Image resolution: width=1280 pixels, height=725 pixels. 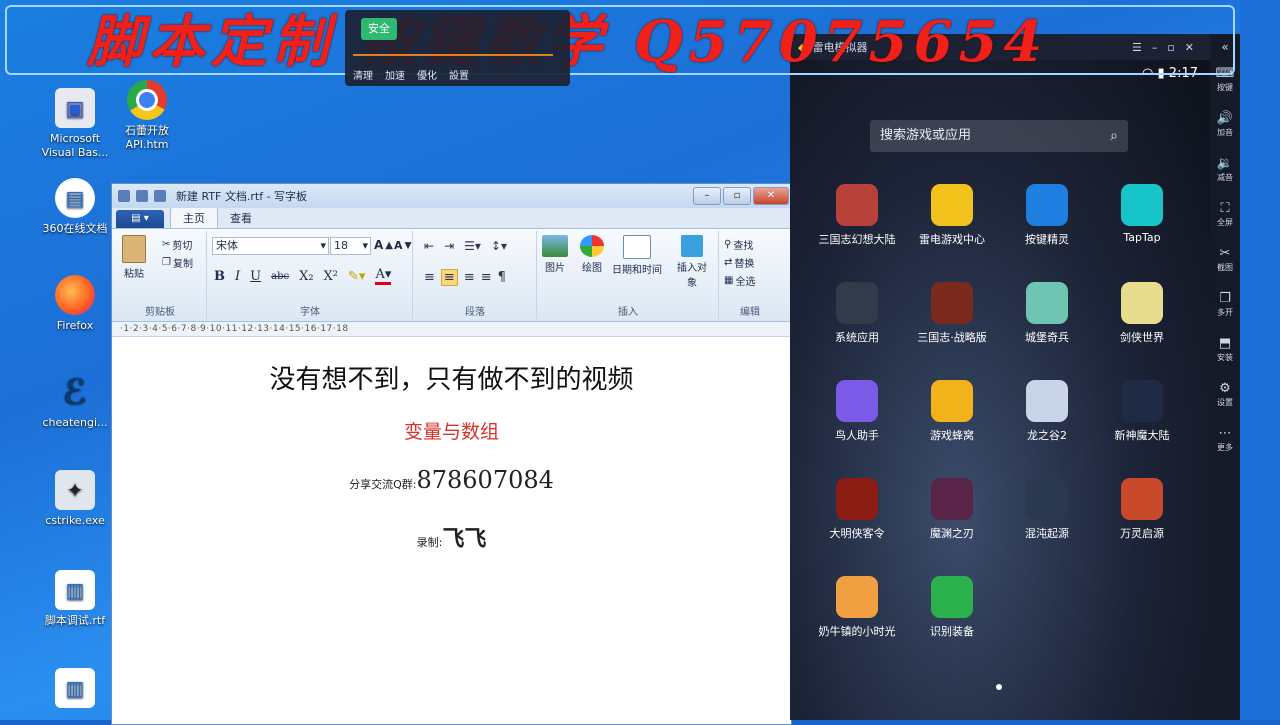 I want to click on app-1: 三国志幻想大陆, so click(x=857, y=215).